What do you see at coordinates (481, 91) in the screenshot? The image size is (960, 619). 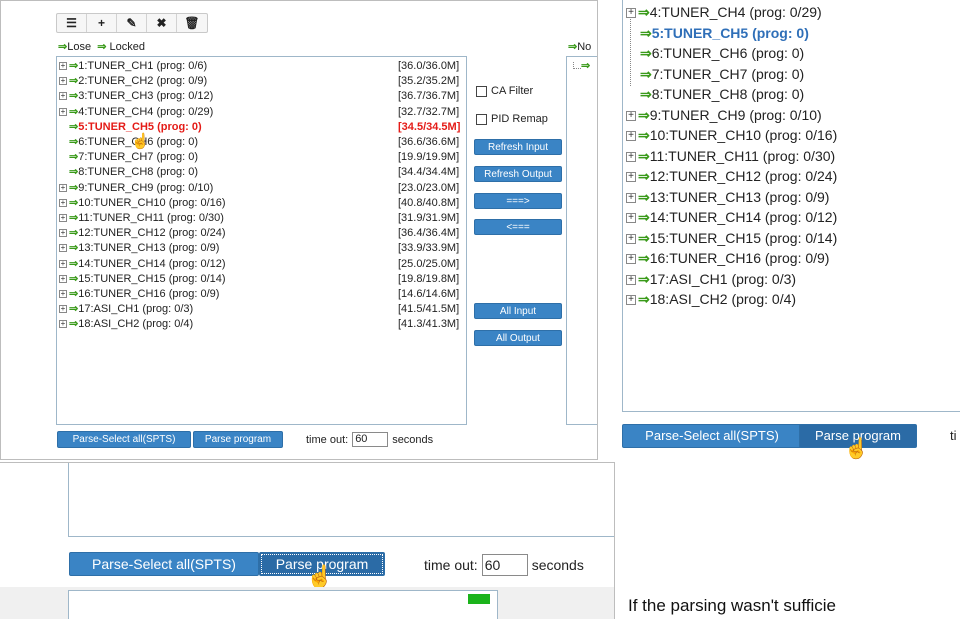 I see `ca-filter-checkbox` at bounding box center [481, 91].